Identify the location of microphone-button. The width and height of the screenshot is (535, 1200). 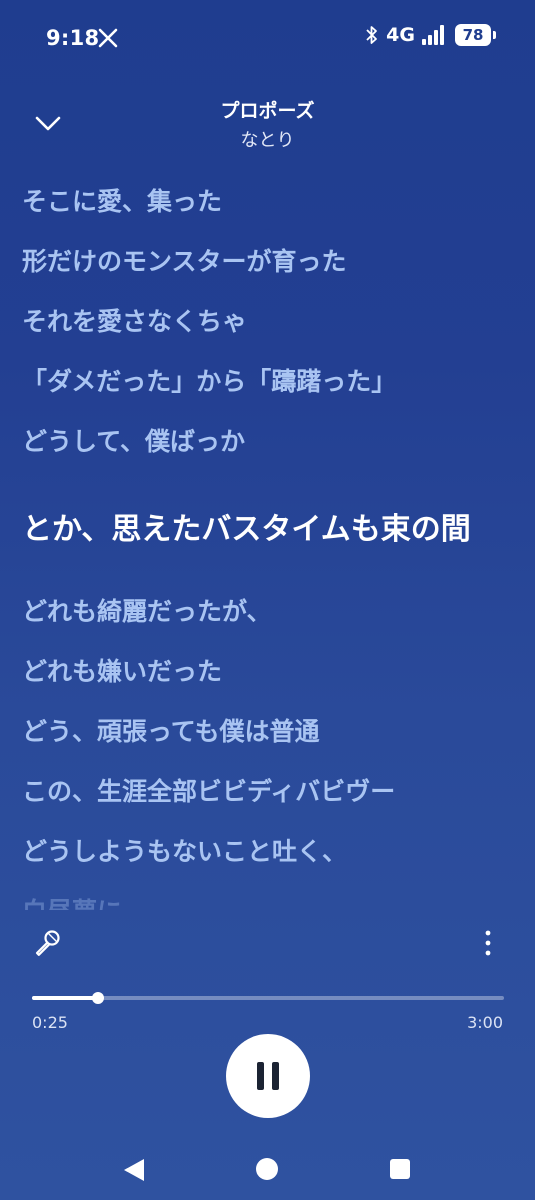
(47, 943).